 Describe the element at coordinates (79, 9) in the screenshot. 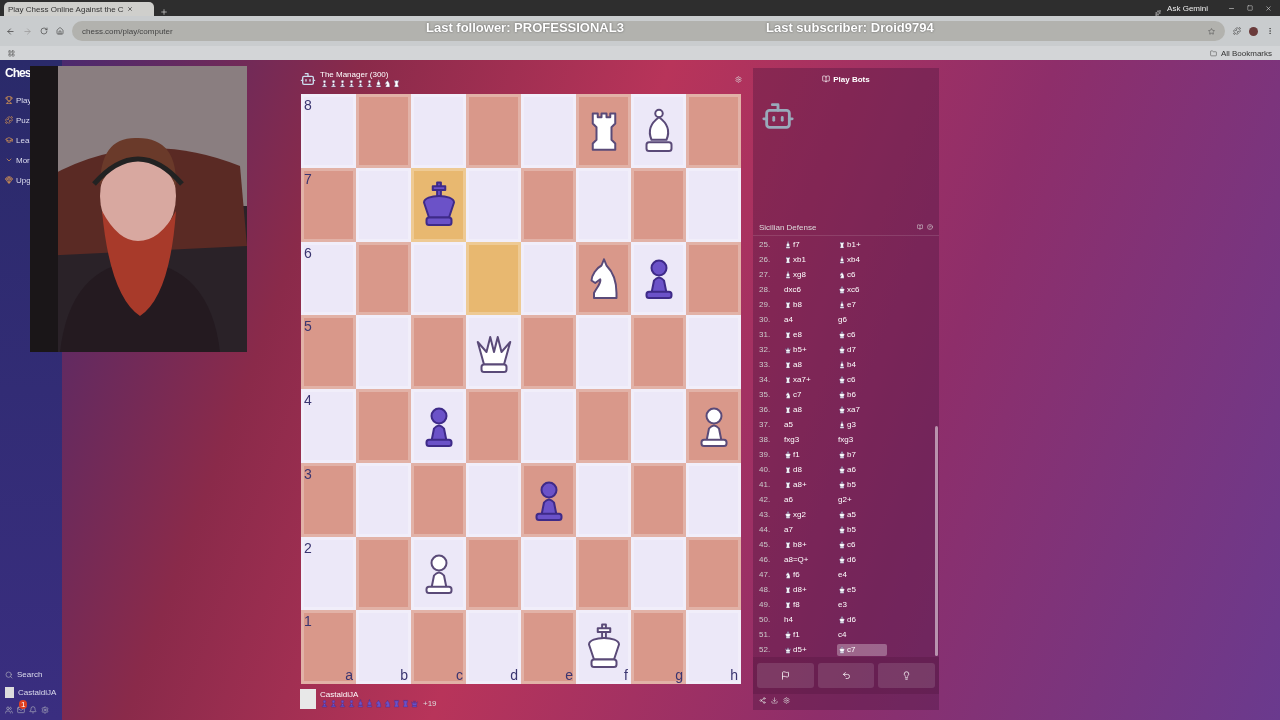

I see `browser-tab: Play Chess Online Against the C` at that location.